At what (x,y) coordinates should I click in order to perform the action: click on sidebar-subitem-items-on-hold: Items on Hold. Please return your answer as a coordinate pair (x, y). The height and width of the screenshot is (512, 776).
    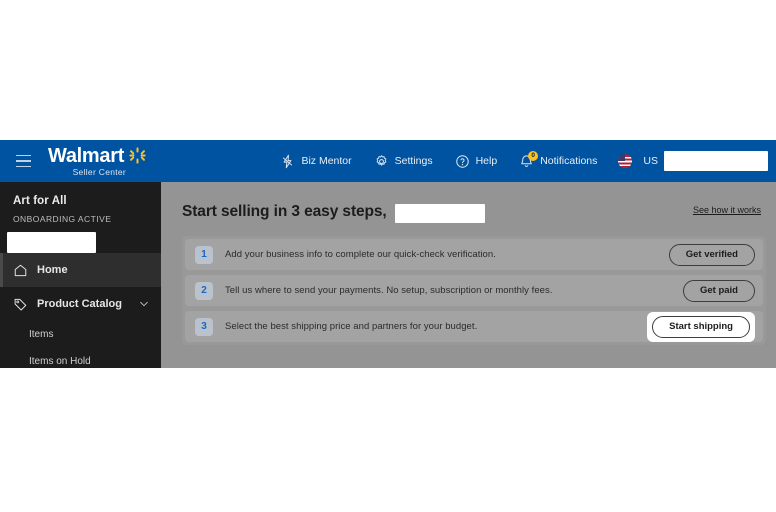
    Looking at the image, I should click on (80, 358).